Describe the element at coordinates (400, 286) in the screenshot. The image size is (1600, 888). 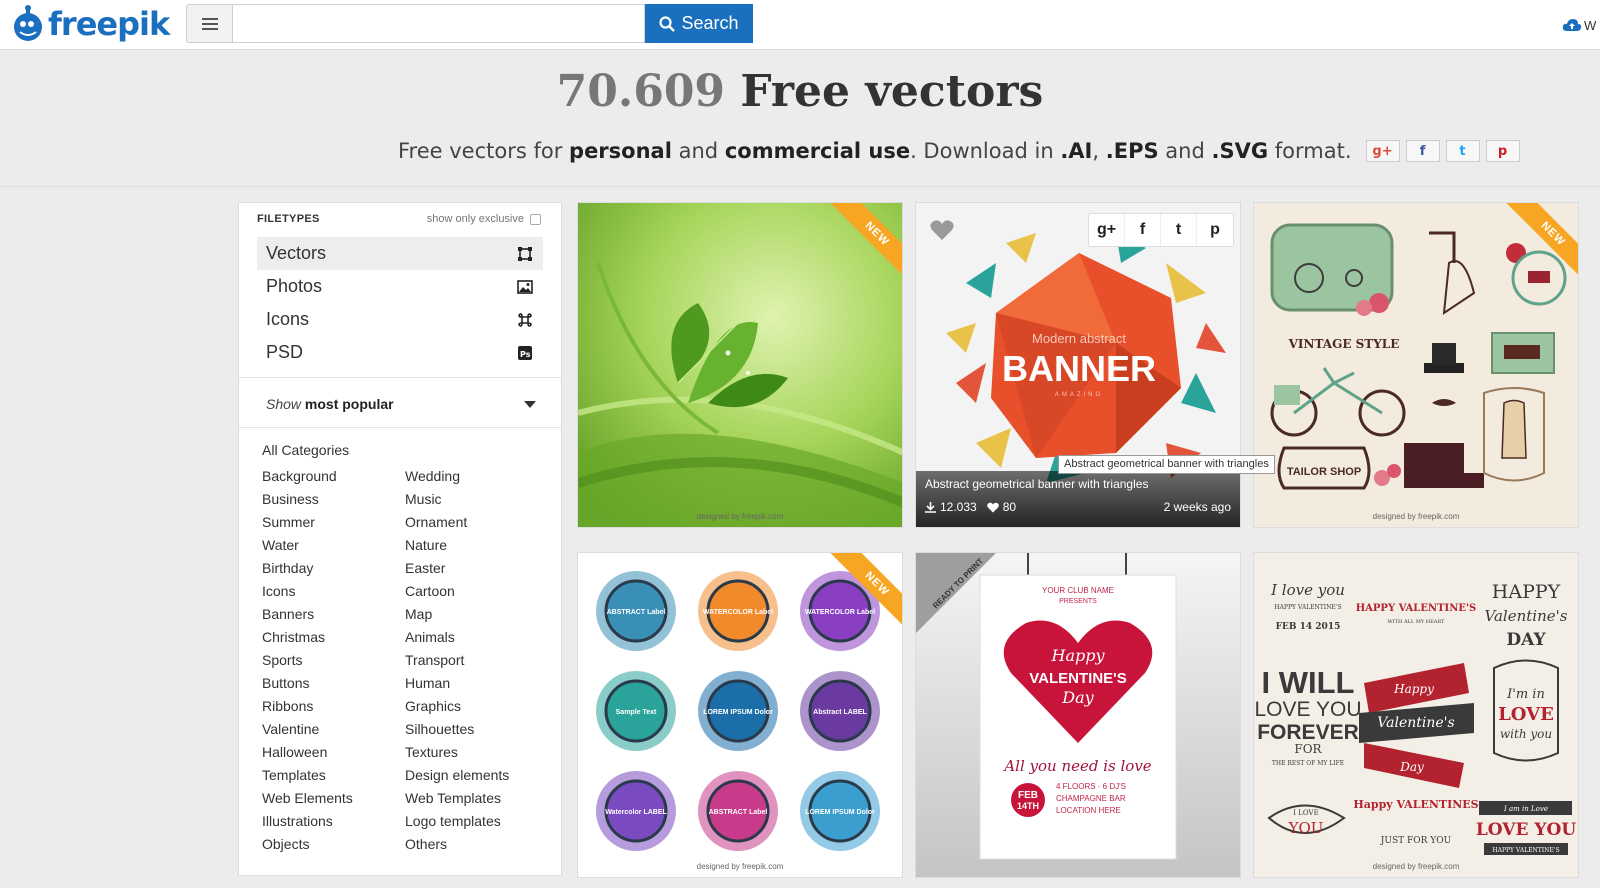
I see `filetype-photos: Photos` at that location.